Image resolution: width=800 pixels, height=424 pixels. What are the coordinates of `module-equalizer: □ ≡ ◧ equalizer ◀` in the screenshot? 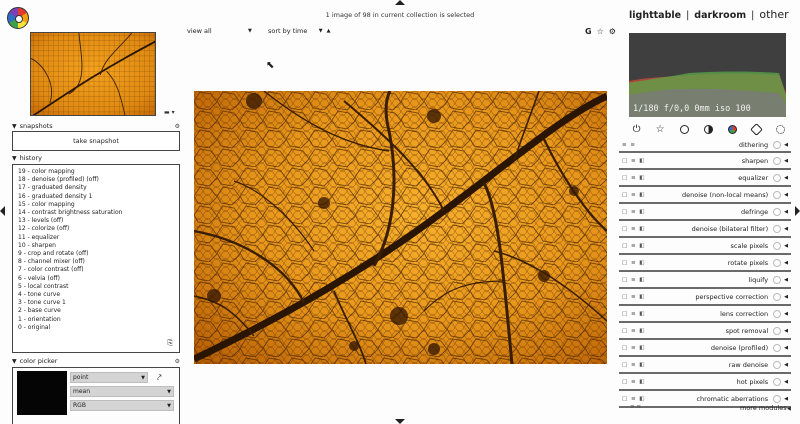 It's located at (705, 178).